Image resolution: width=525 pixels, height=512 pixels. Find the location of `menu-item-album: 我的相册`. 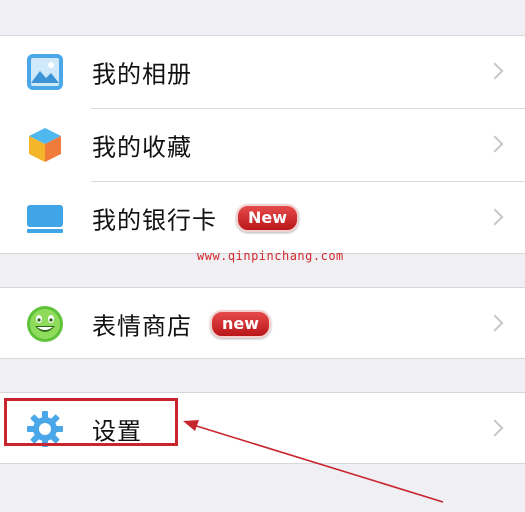

menu-item-album: 我的相册 is located at coordinates (262, 72).